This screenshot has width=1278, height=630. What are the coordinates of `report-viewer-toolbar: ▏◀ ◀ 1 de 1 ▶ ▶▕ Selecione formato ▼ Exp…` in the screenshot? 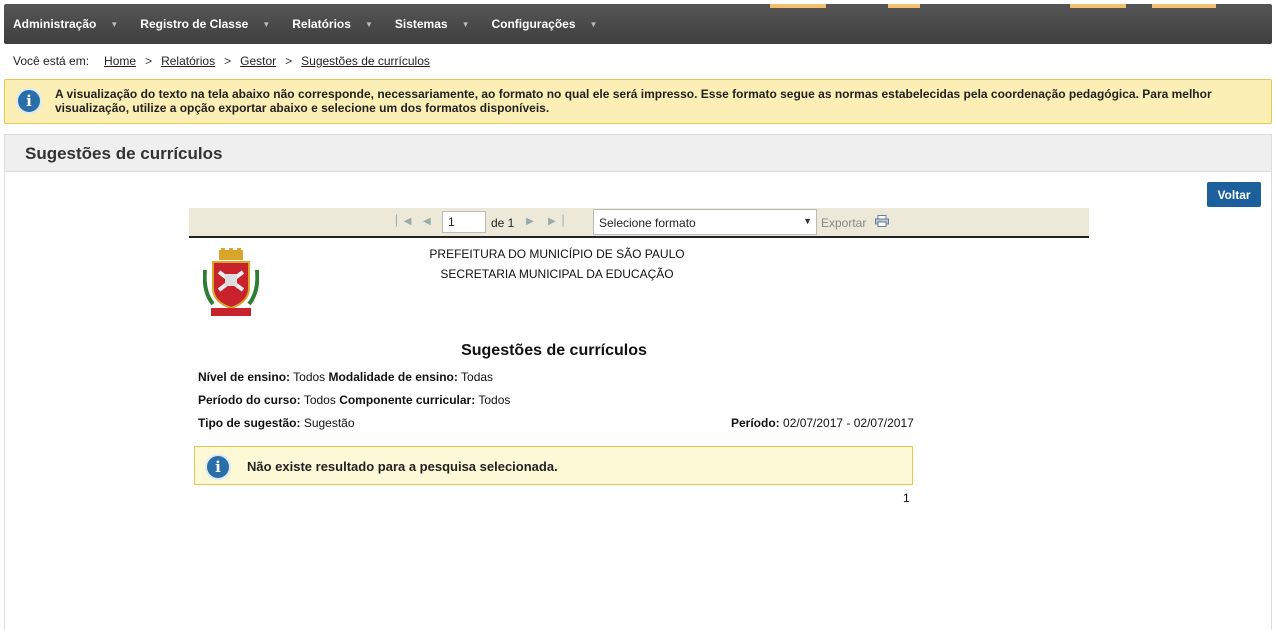 It's located at (639, 223).